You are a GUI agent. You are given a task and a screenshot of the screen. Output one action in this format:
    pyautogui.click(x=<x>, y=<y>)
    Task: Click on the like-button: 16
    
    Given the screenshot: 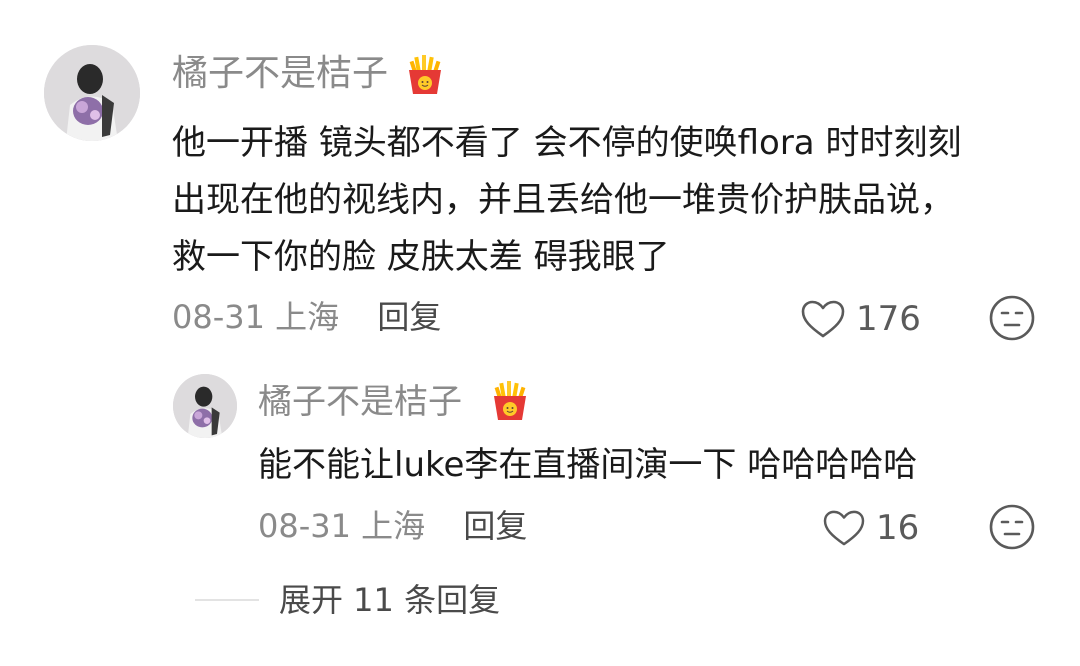 What is the action you would take?
    pyautogui.click(x=870, y=528)
    